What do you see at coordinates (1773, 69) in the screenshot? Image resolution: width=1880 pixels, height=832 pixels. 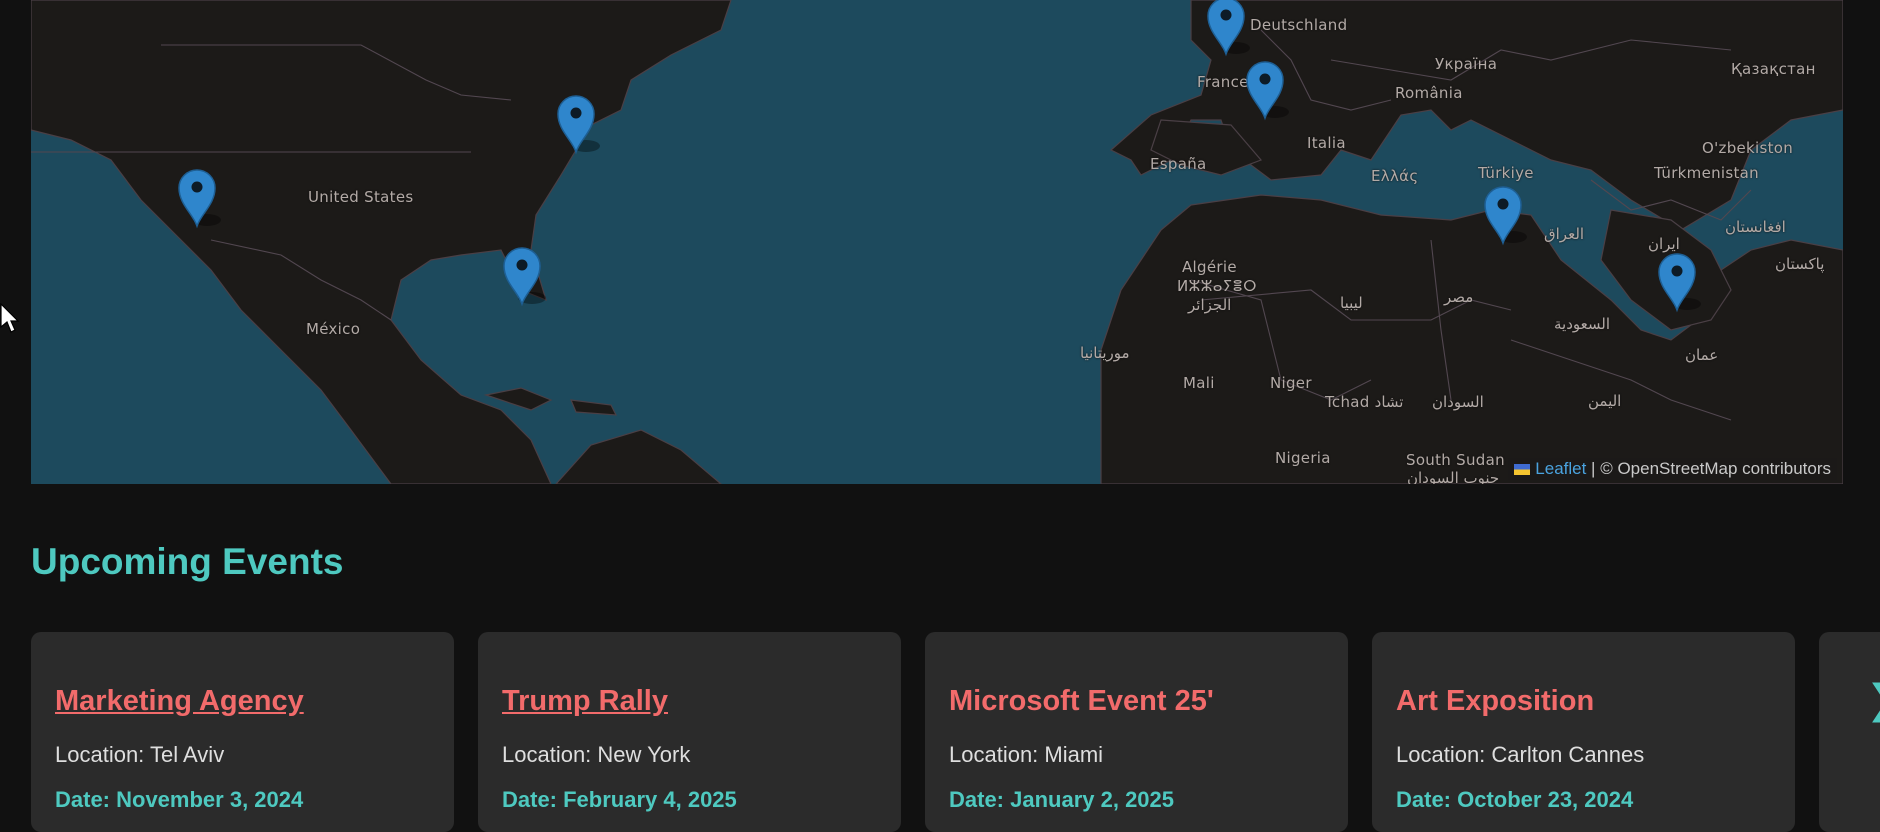 I see `map-label-kazakhstan: Қазақстан` at bounding box center [1773, 69].